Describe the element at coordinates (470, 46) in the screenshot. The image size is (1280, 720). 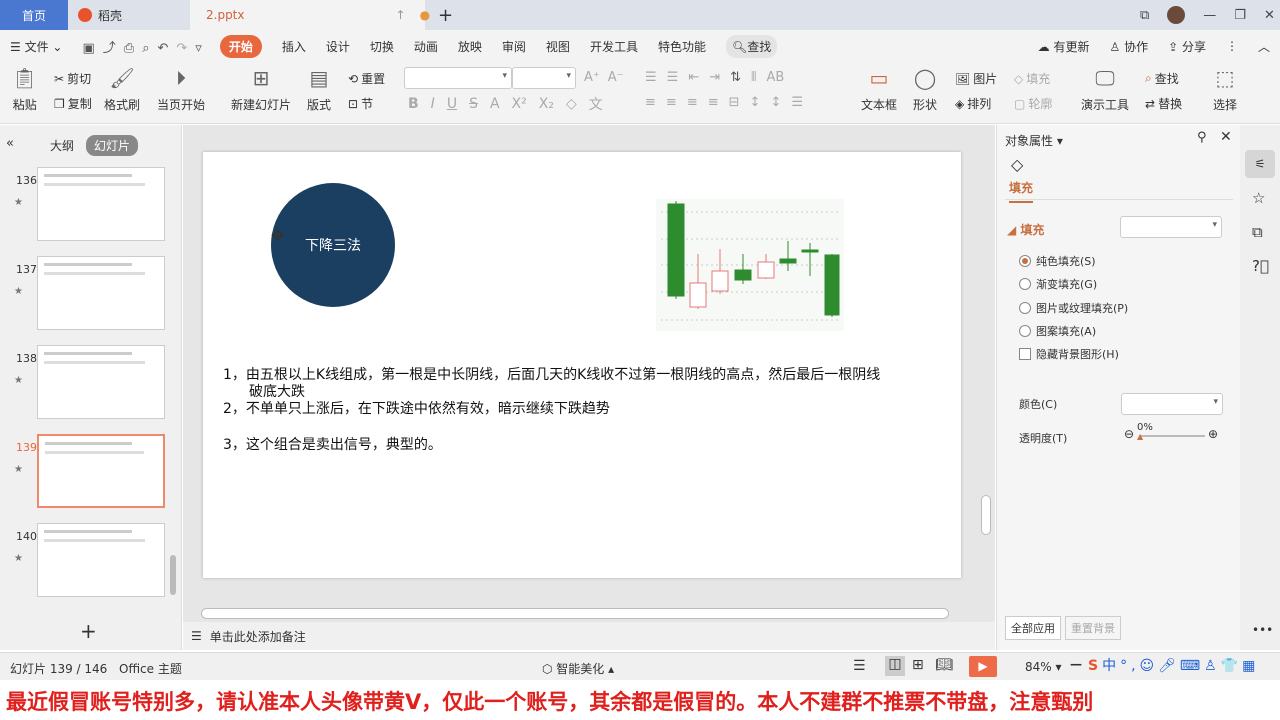
I see `tab-slideshow: 放映` at that location.